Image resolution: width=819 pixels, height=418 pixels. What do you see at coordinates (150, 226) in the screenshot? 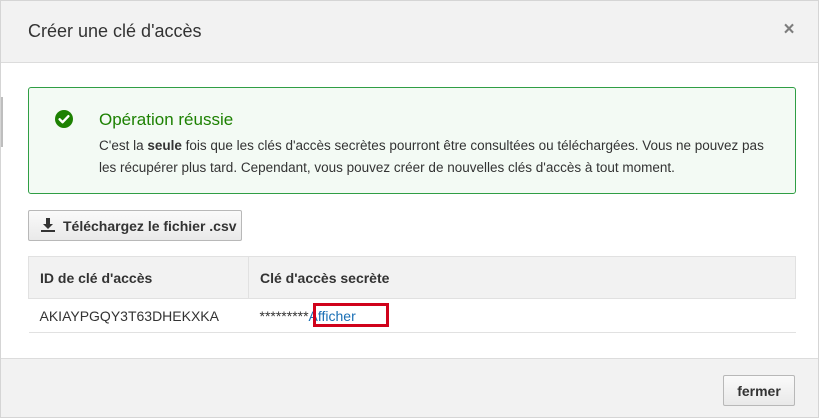
I see `download-csv-label: Téléchargez le fichier .csv` at bounding box center [150, 226].